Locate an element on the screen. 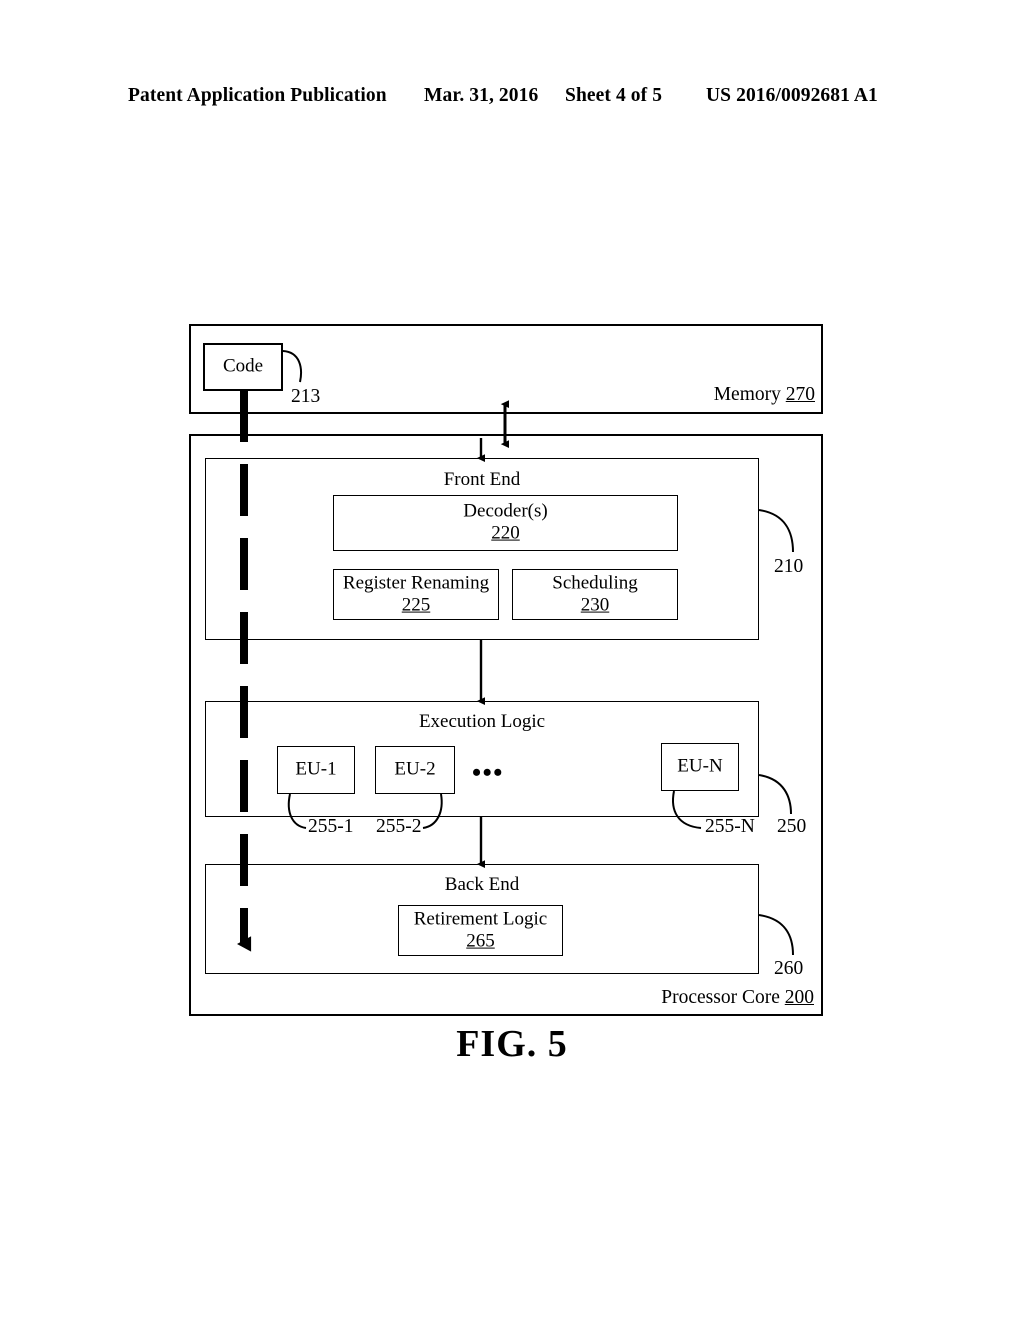 The image size is (1024, 1320). execution-unit-1-block: EU-1 is located at coordinates (316, 770).